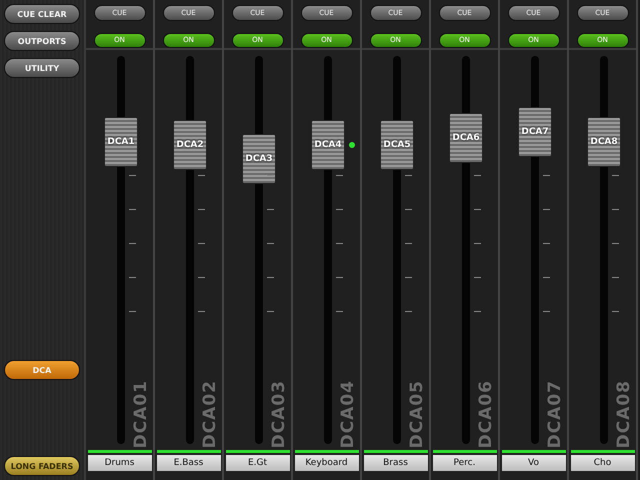 The width and height of the screenshot is (640, 480). What do you see at coordinates (42, 41) in the screenshot?
I see `sidebar-button: OUTPORTS` at bounding box center [42, 41].